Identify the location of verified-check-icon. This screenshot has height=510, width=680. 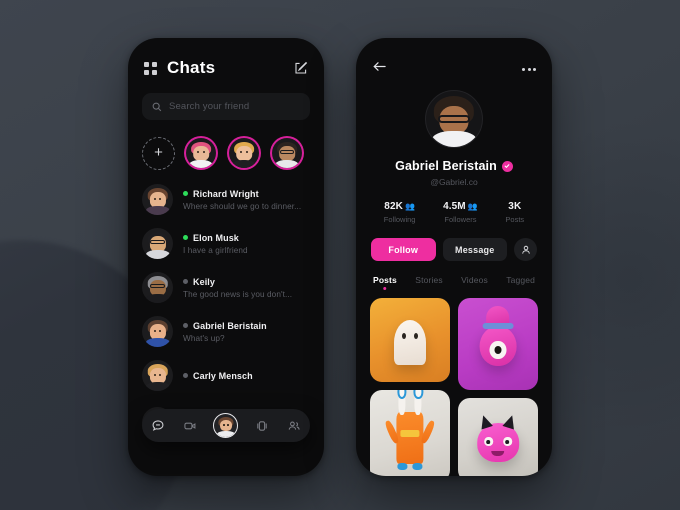
(507, 166).